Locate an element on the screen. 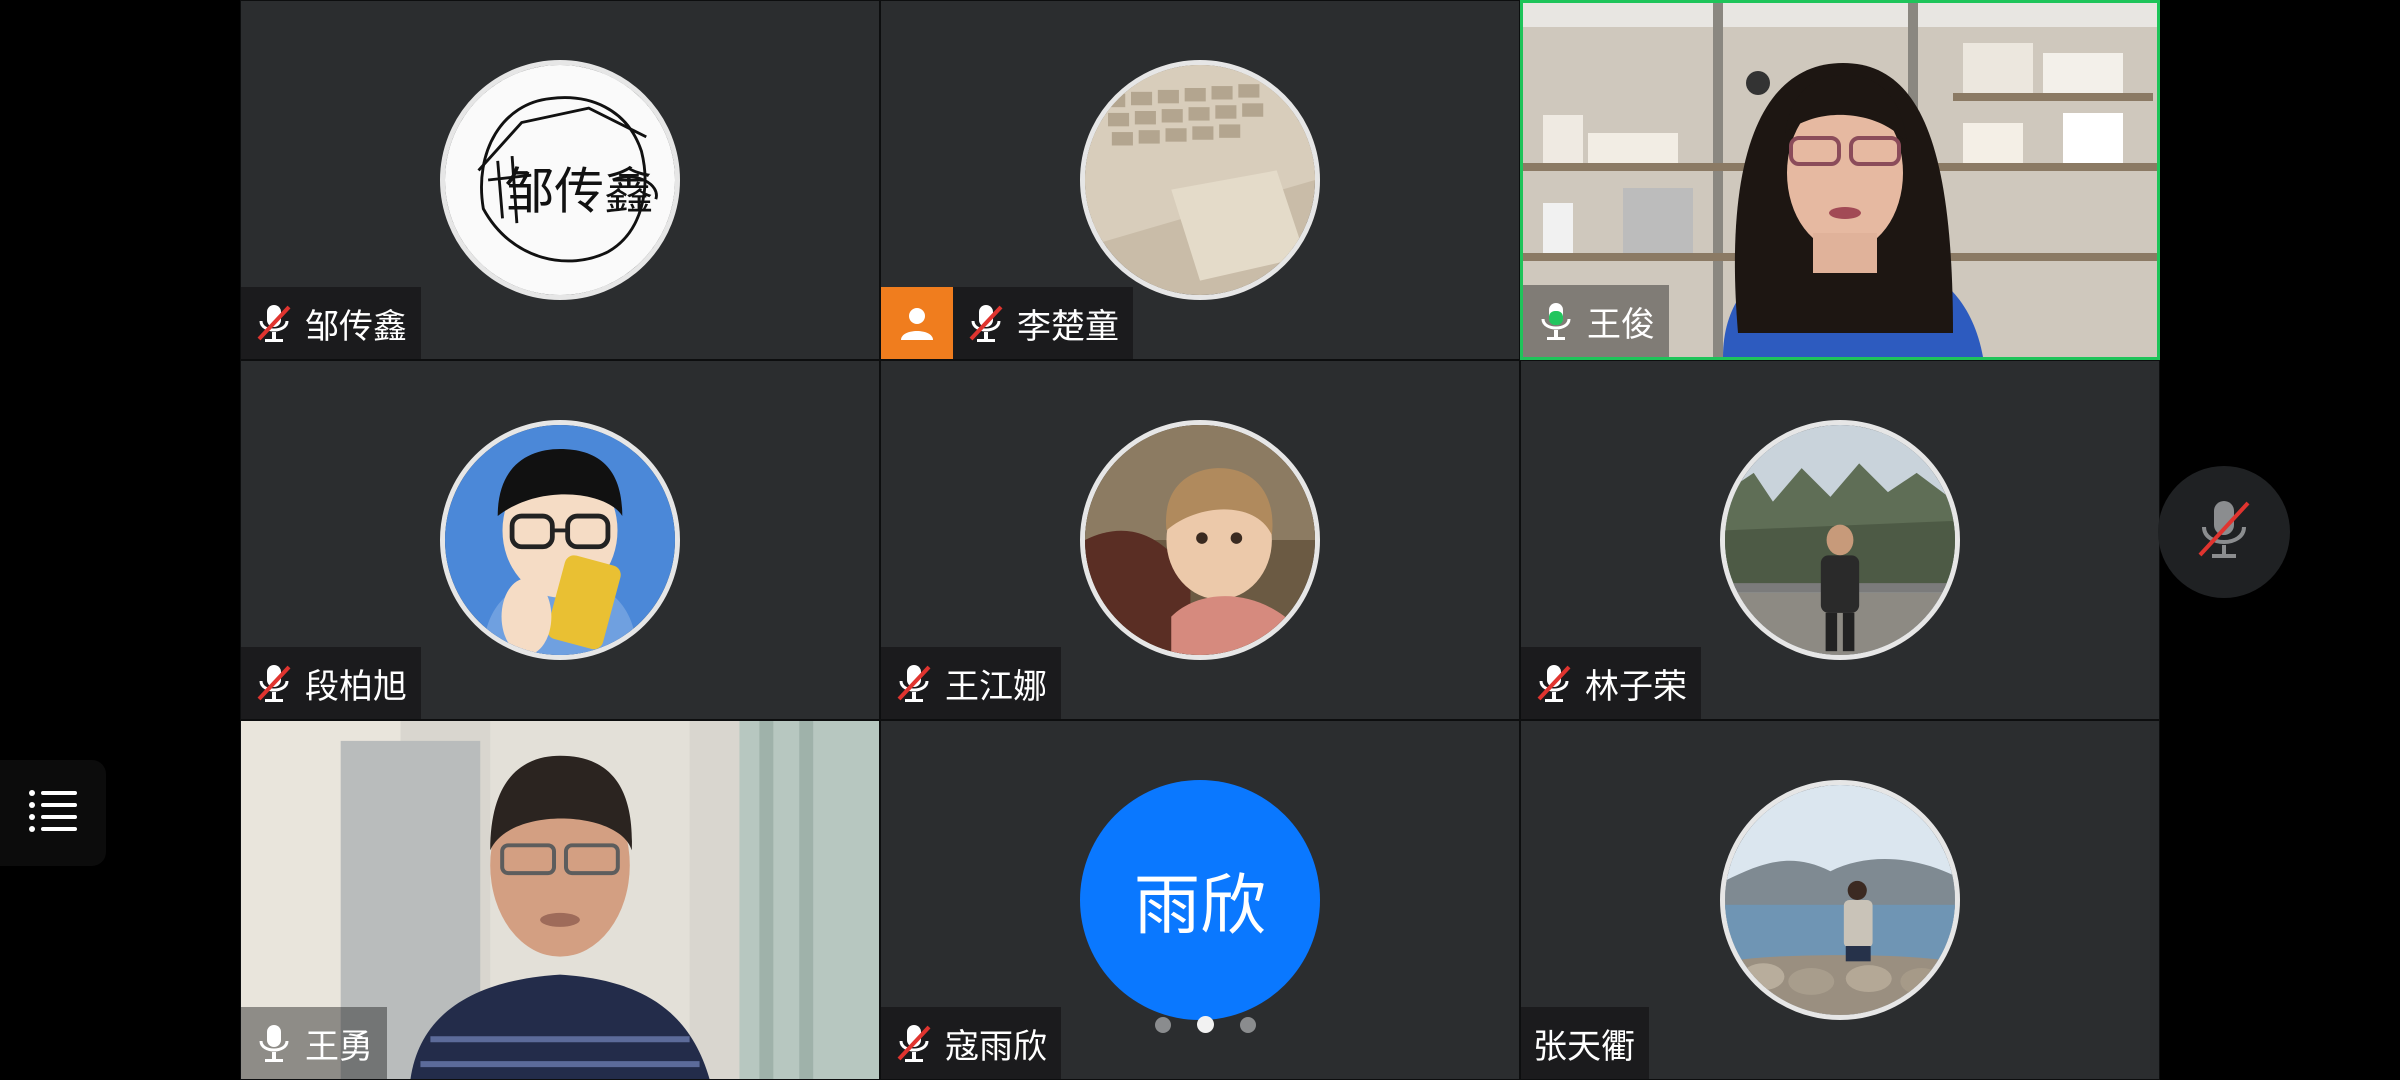 This screenshot has width=2400, height=1080. mic-speaking-icon is located at coordinates (1556, 321).